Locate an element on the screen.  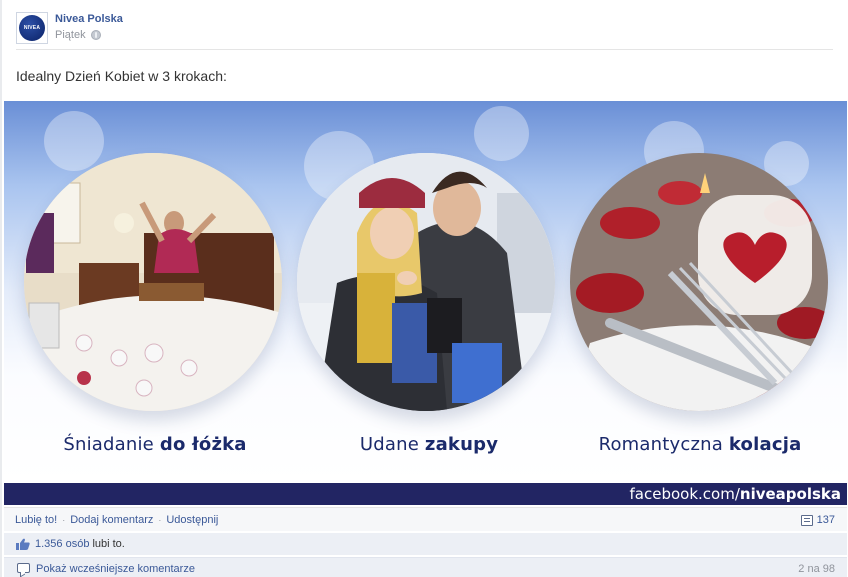
show-earlier-comments-link: Pokaż wcześniejsze komentarze is located at coordinates (115, 569).